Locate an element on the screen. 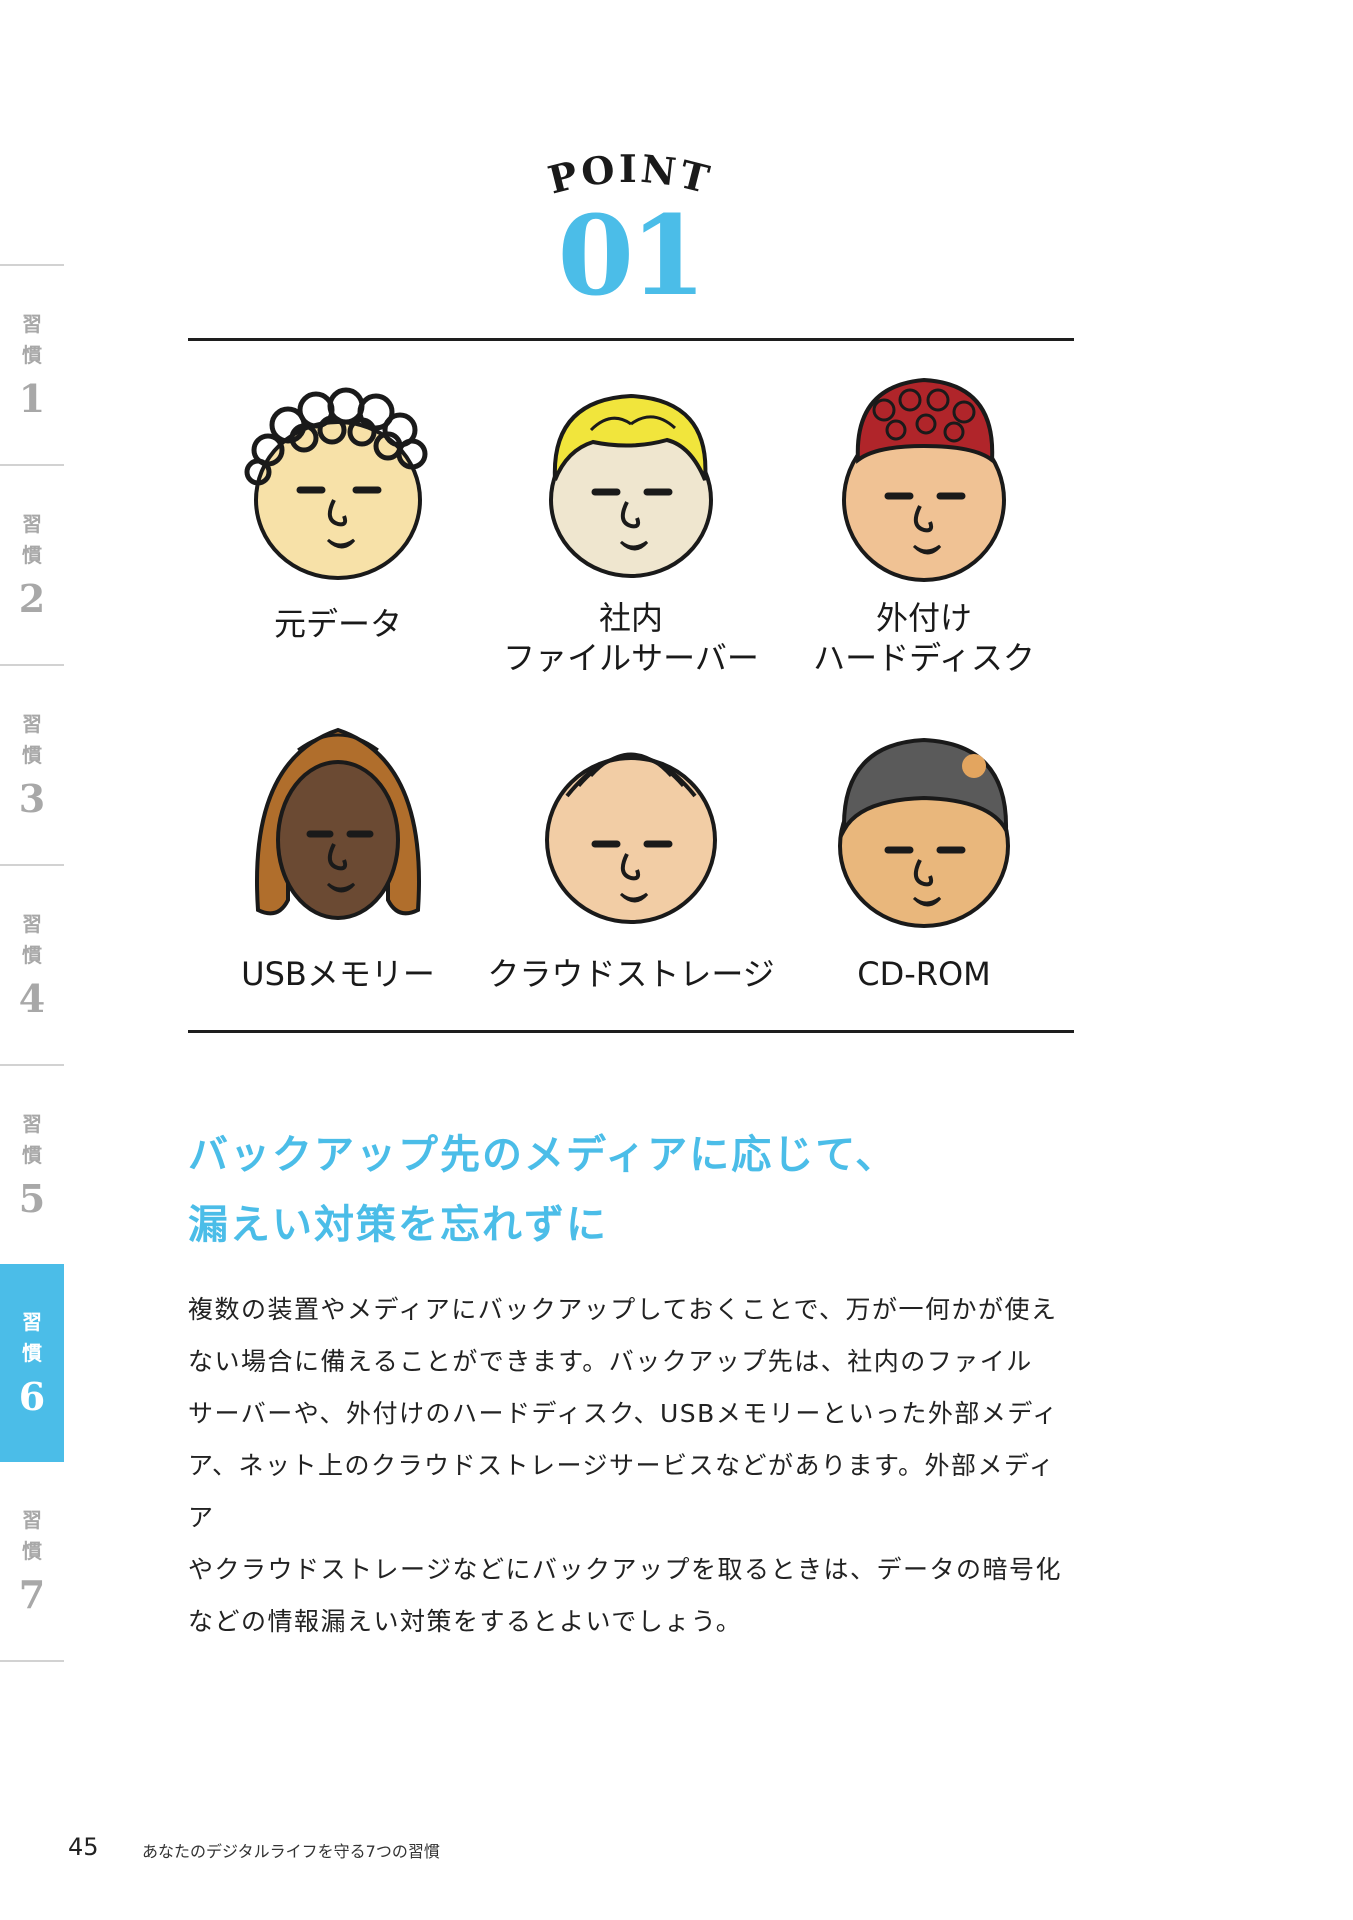 The width and height of the screenshot is (1353, 1920). sidebar-tab-6-active: 習 慣 6 is located at coordinates (32, 1363).